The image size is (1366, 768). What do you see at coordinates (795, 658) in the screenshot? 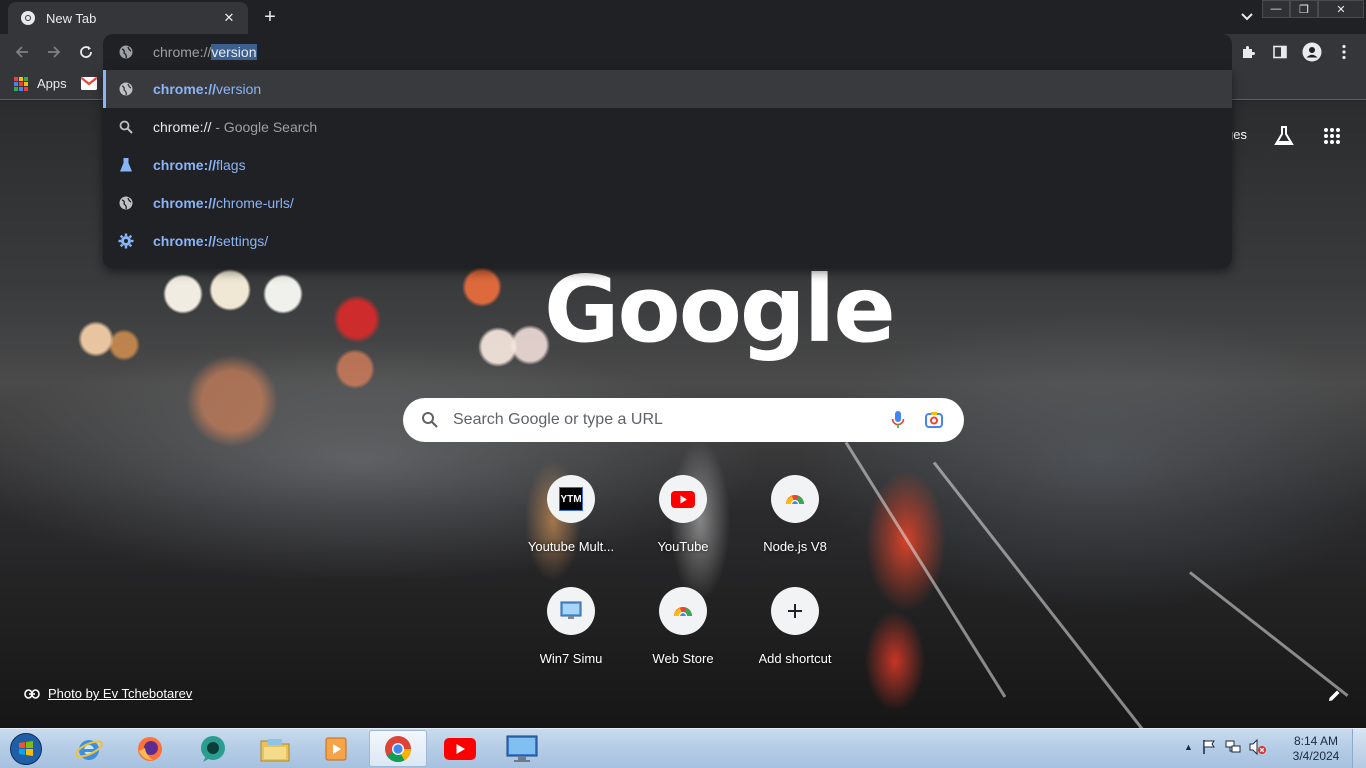
I see `shortcut-label: Add shortcut` at bounding box center [795, 658].